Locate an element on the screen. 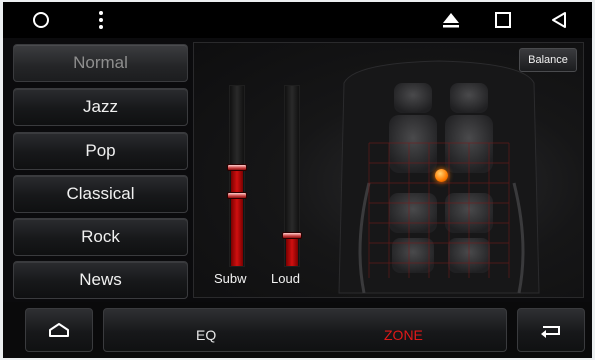 The height and width of the screenshot is (360, 595). subwoofer-label: Subw is located at coordinates (230, 278).